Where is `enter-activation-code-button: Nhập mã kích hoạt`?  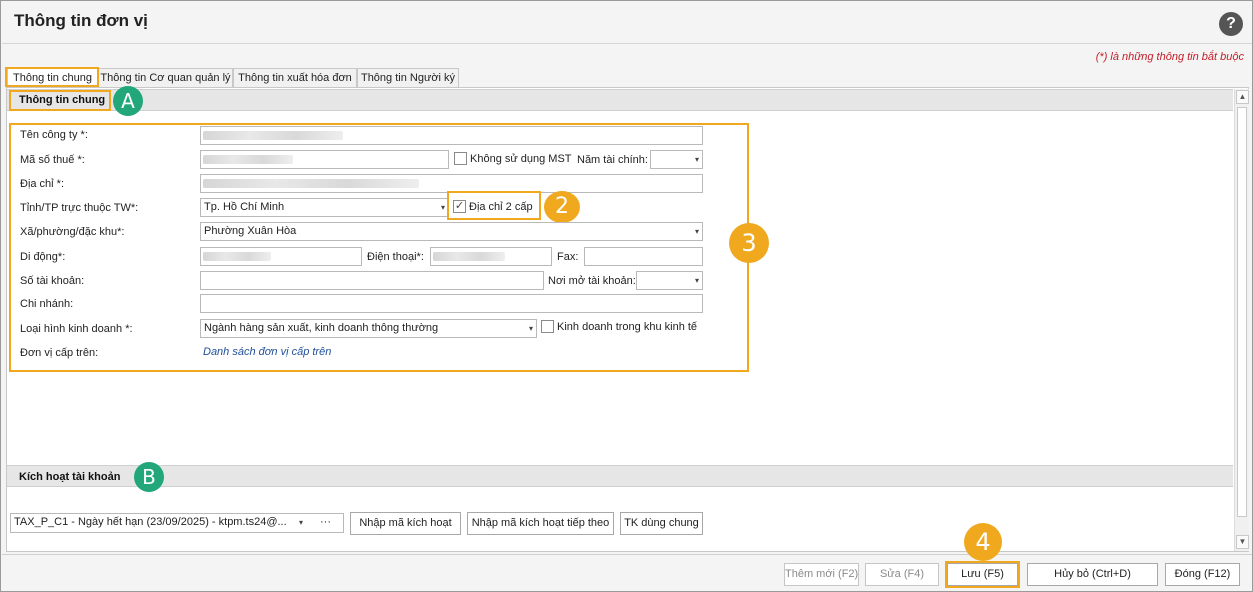
enter-activation-code-button: Nhập mã kích hoạt is located at coordinates (405, 523).